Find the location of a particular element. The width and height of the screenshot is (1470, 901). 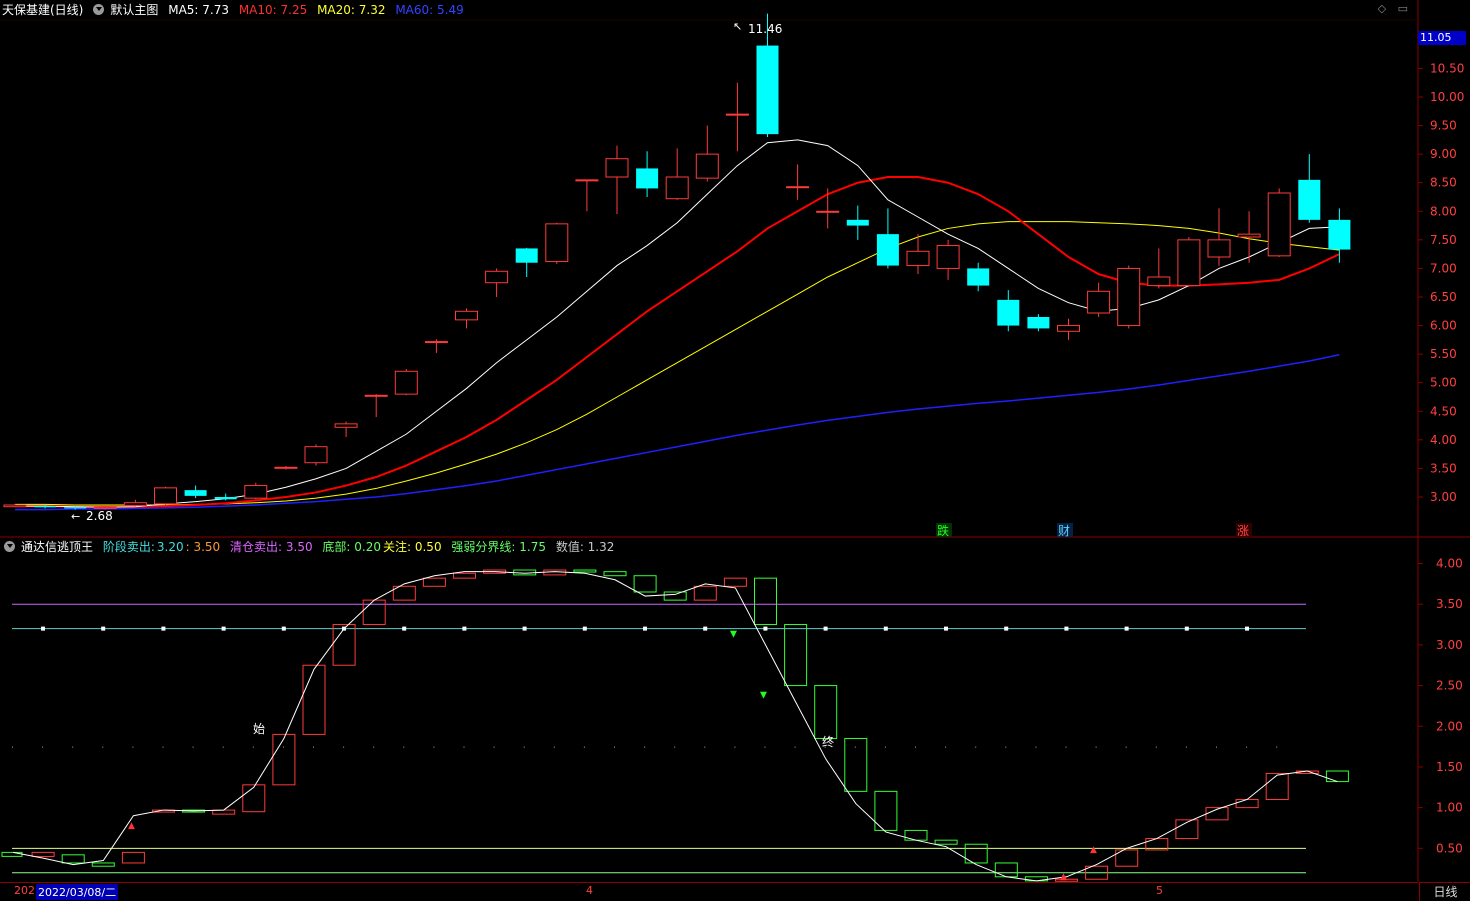

template-name: 默认主图 is located at coordinates (134, 10).